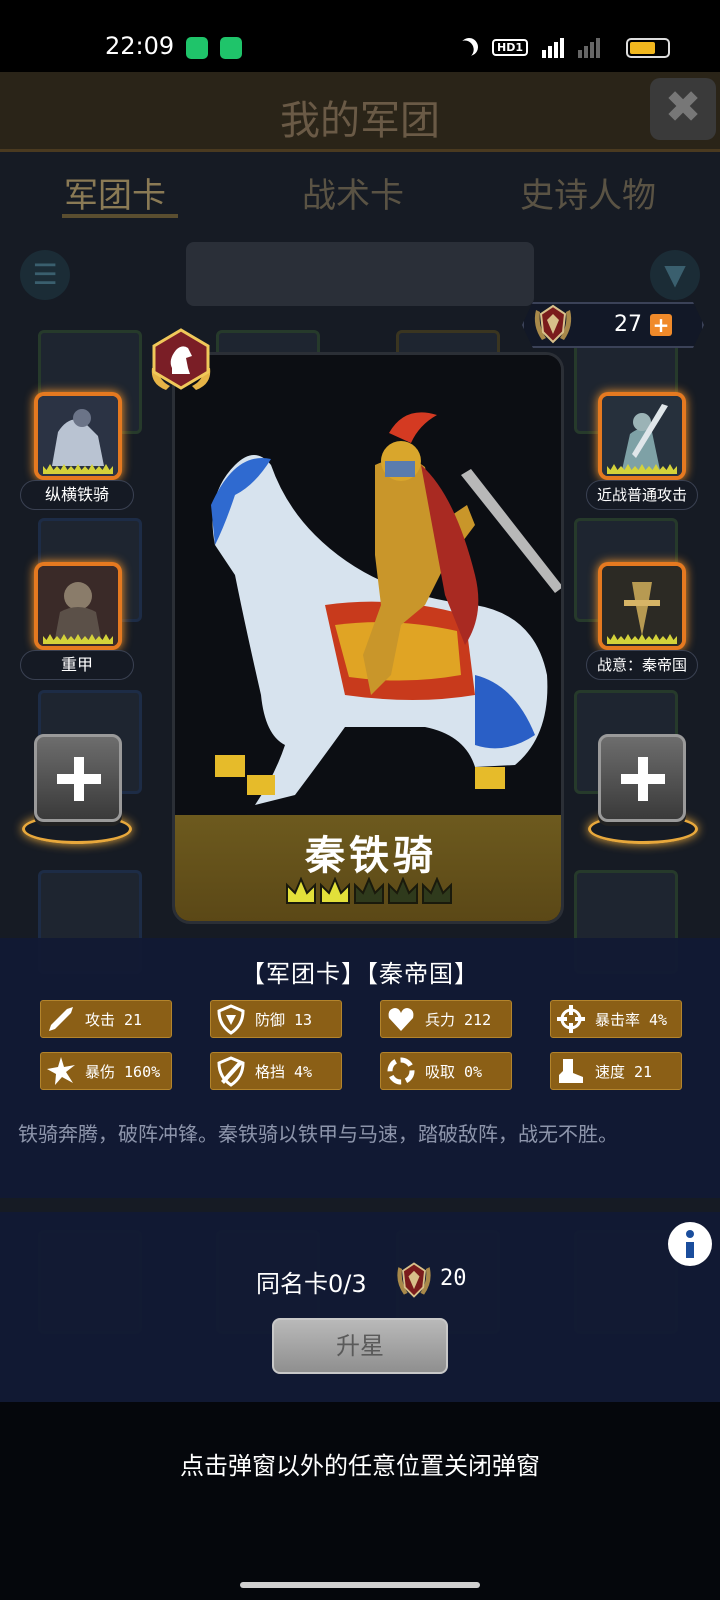  I want to click on hd-icon: HD1, so click(510, 47).